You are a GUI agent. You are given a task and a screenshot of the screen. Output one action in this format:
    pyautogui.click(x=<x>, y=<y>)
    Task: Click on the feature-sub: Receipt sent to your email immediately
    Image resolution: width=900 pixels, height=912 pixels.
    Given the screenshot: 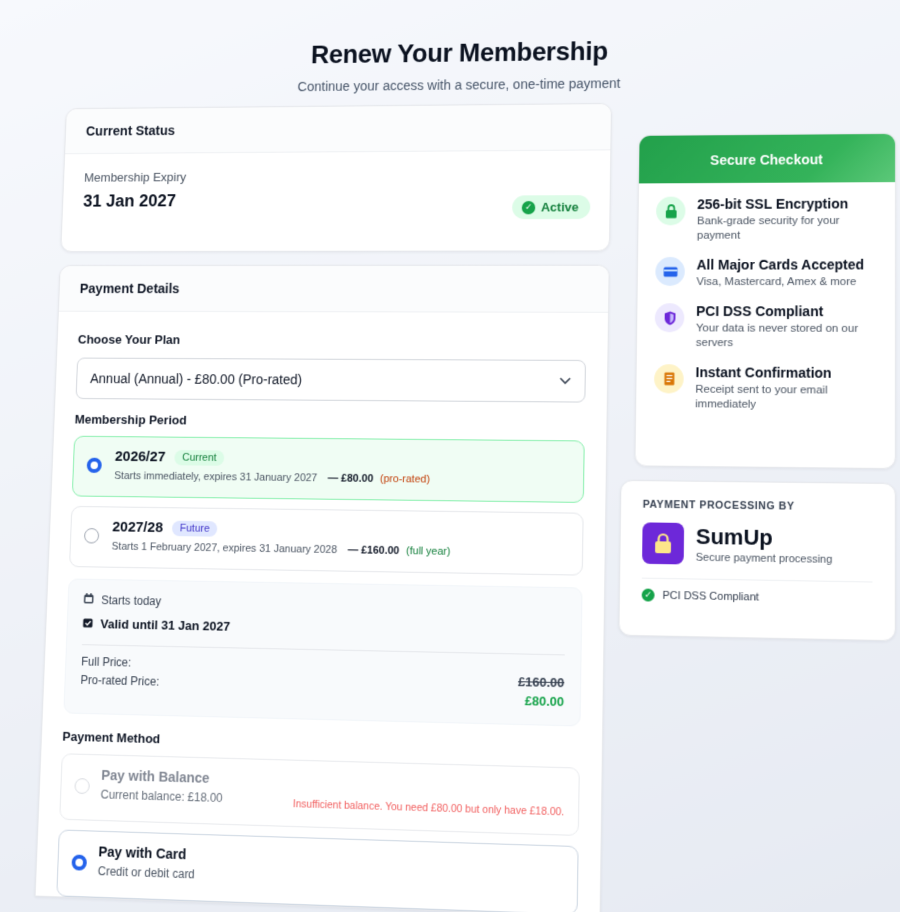 What is the action you would take?
    pyautogui.click(x=761, y=397)
    